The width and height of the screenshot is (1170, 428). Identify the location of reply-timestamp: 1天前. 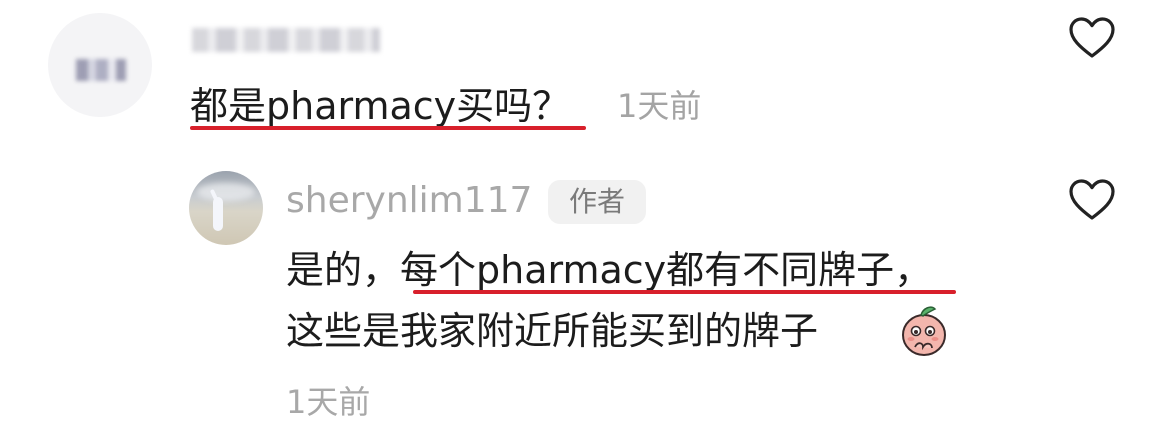
(328, 402).